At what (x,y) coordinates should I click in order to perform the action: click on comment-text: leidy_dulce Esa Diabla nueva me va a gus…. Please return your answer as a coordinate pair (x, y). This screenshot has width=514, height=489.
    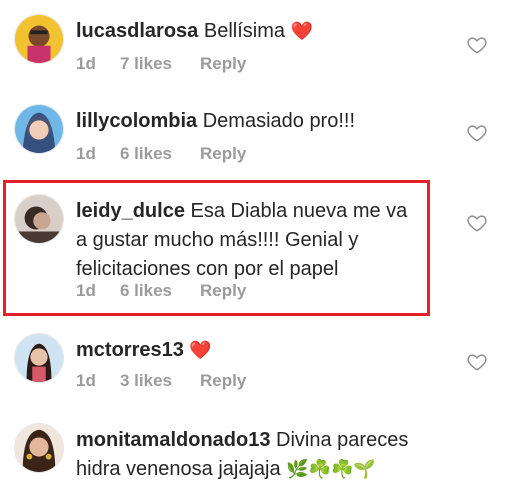
    Looking at the image, I should click on (246, 240).